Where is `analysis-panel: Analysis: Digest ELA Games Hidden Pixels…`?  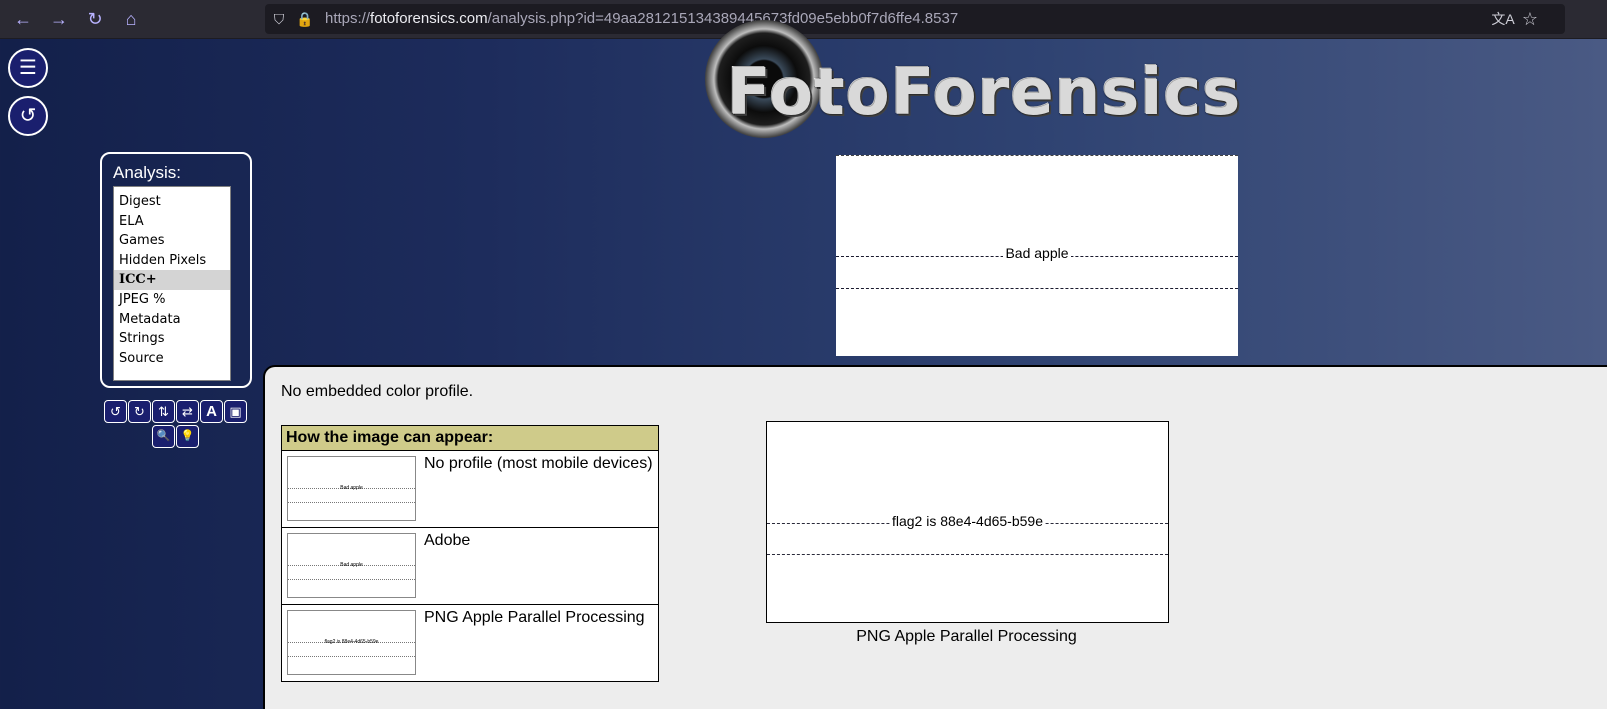
analysis-panel: Analysis: Digest ELA Games Hidden Pixels… is located at coordinates (176, 270).